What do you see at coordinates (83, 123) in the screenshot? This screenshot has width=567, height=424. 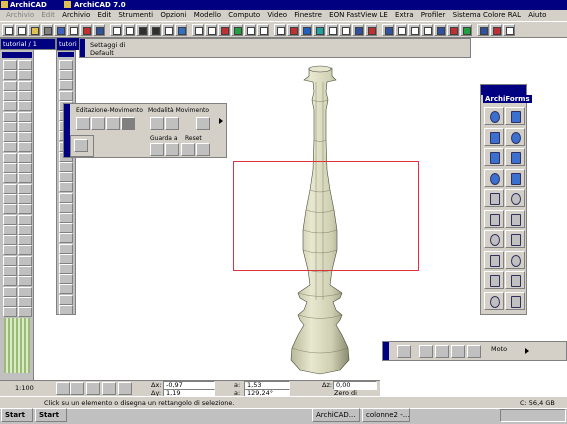 I see `move-drag-button` at bounding box center [83, 123].